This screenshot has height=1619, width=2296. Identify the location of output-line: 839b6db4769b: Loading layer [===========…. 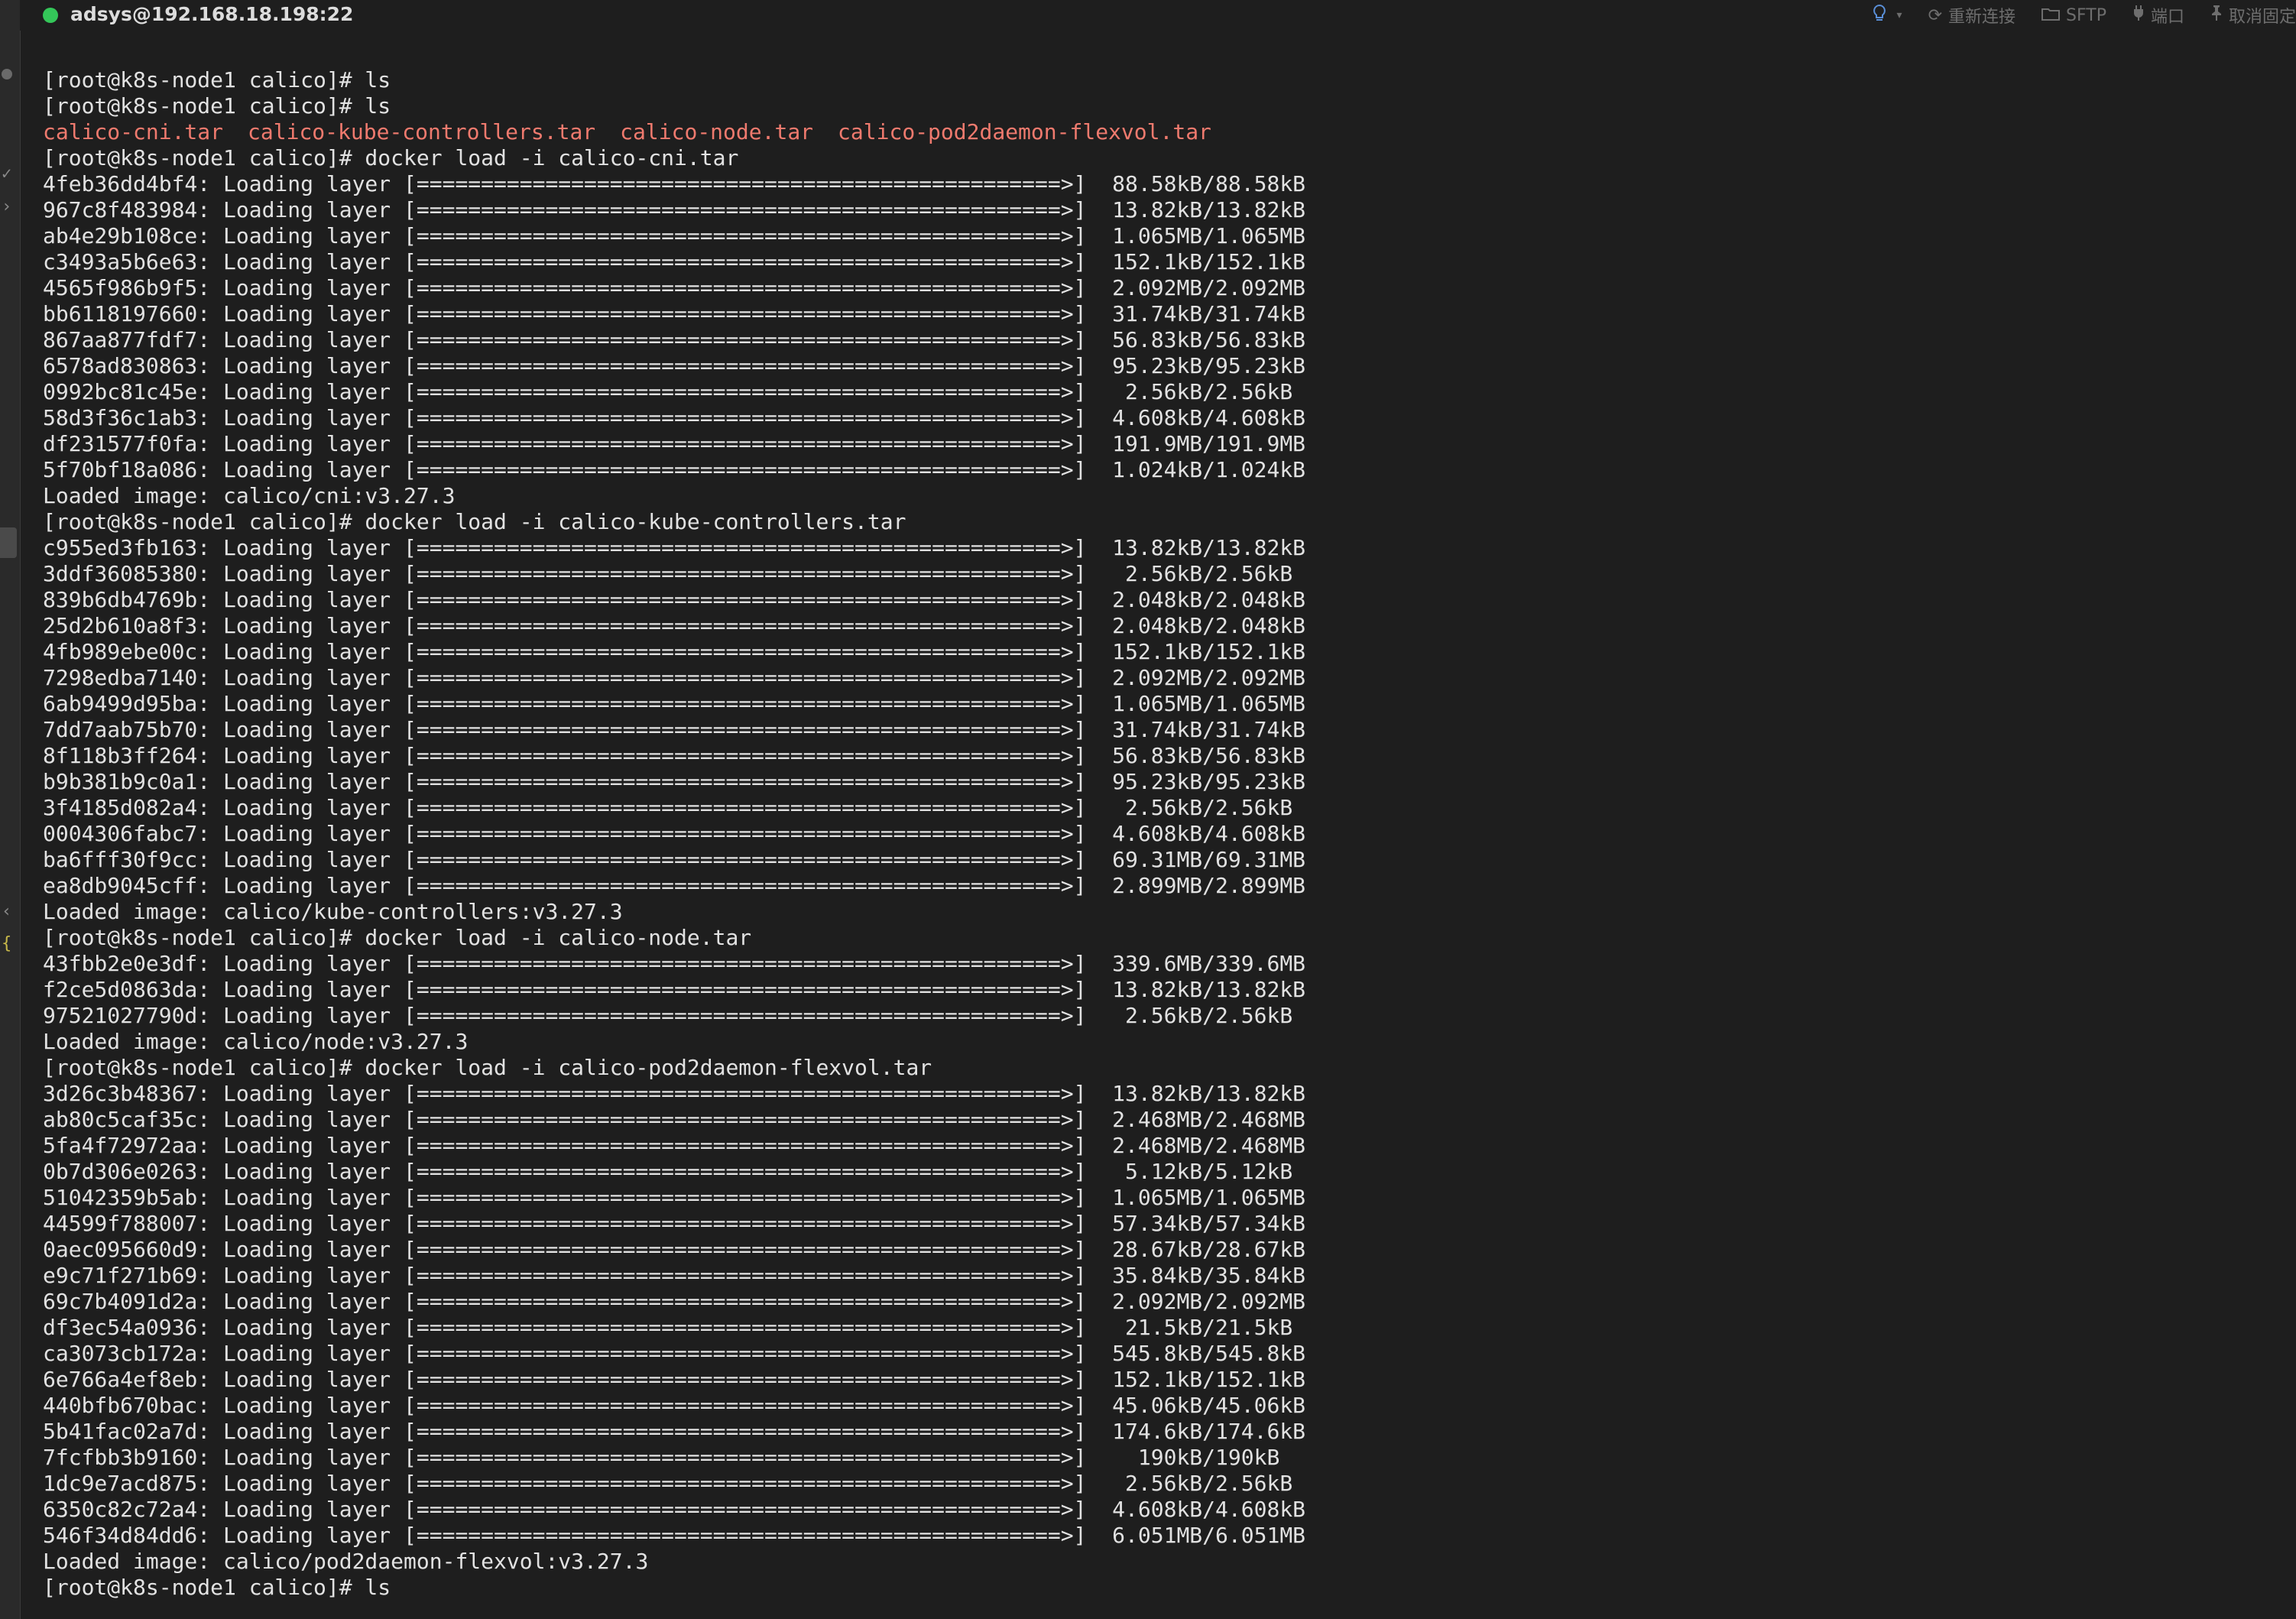
(674, 599).